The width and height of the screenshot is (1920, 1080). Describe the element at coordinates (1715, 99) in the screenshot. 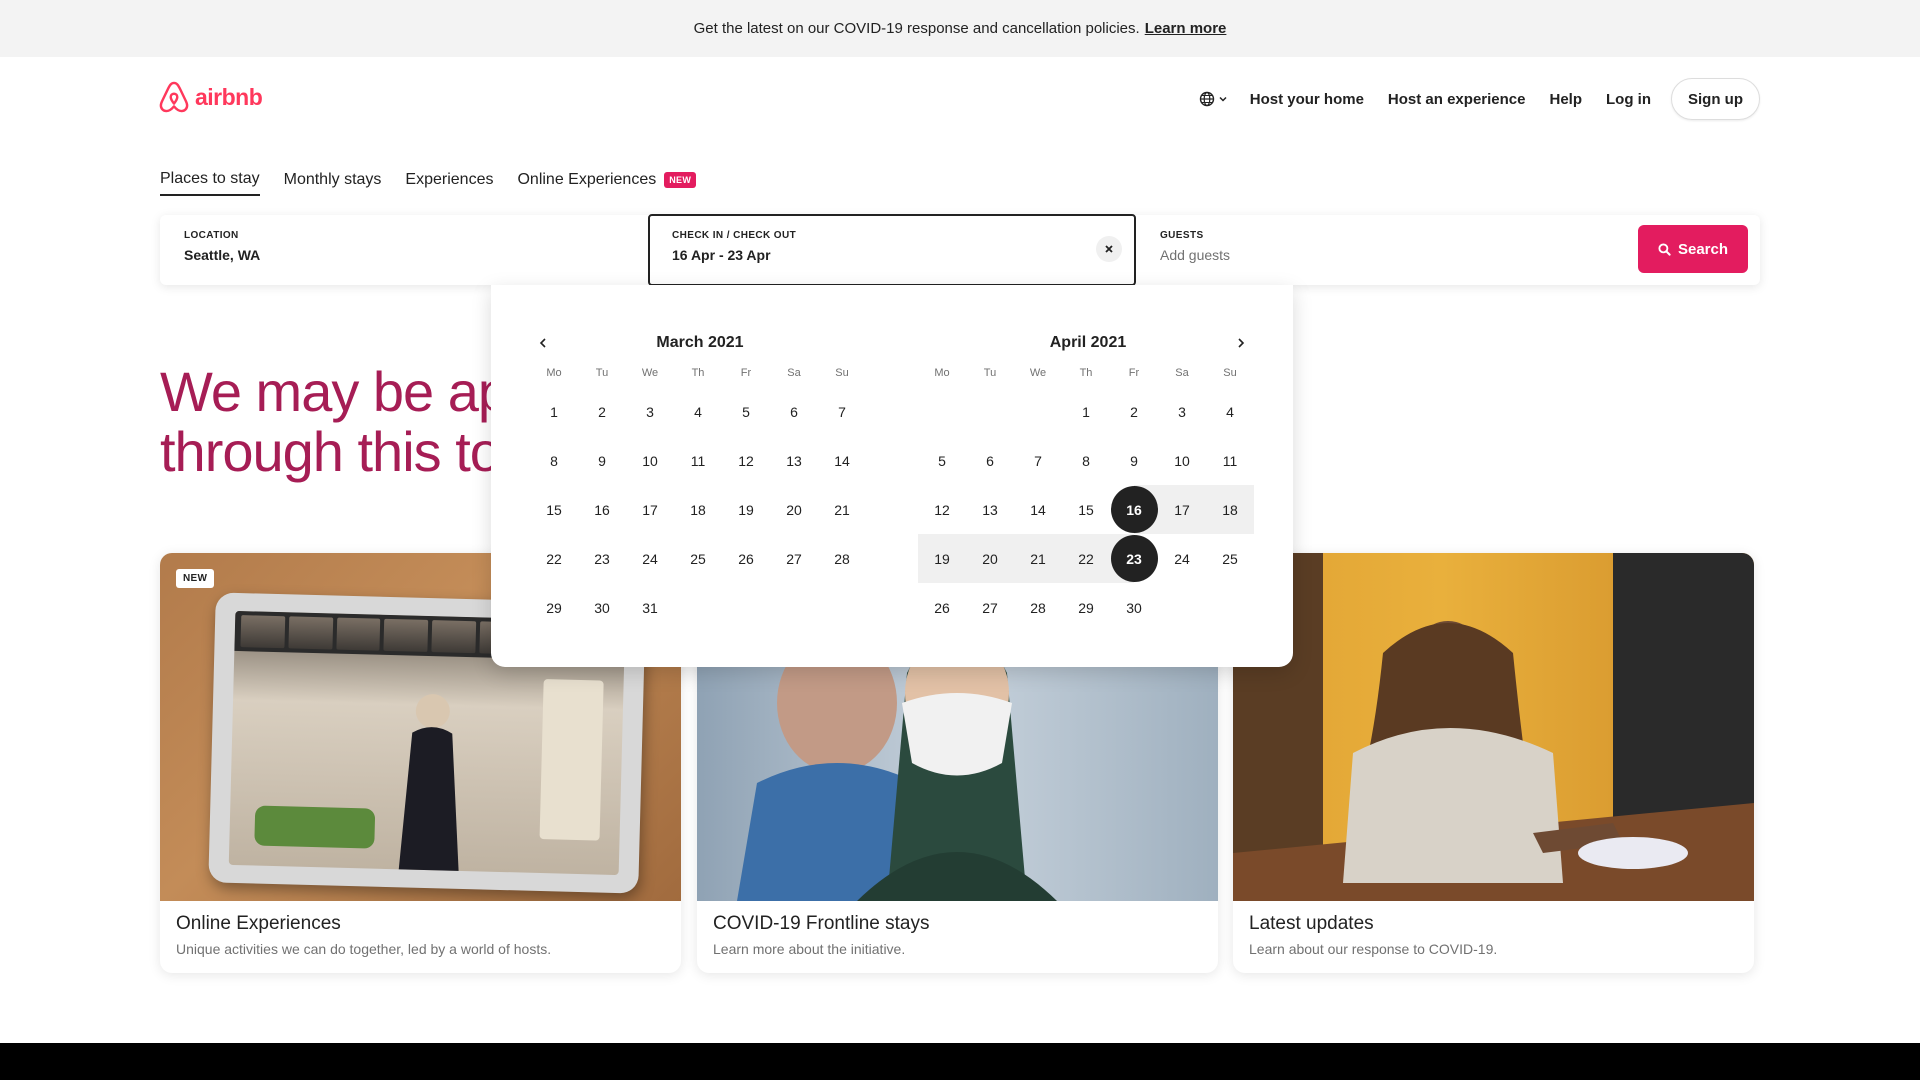

I see `sign-up-button: Sign up` at that location.